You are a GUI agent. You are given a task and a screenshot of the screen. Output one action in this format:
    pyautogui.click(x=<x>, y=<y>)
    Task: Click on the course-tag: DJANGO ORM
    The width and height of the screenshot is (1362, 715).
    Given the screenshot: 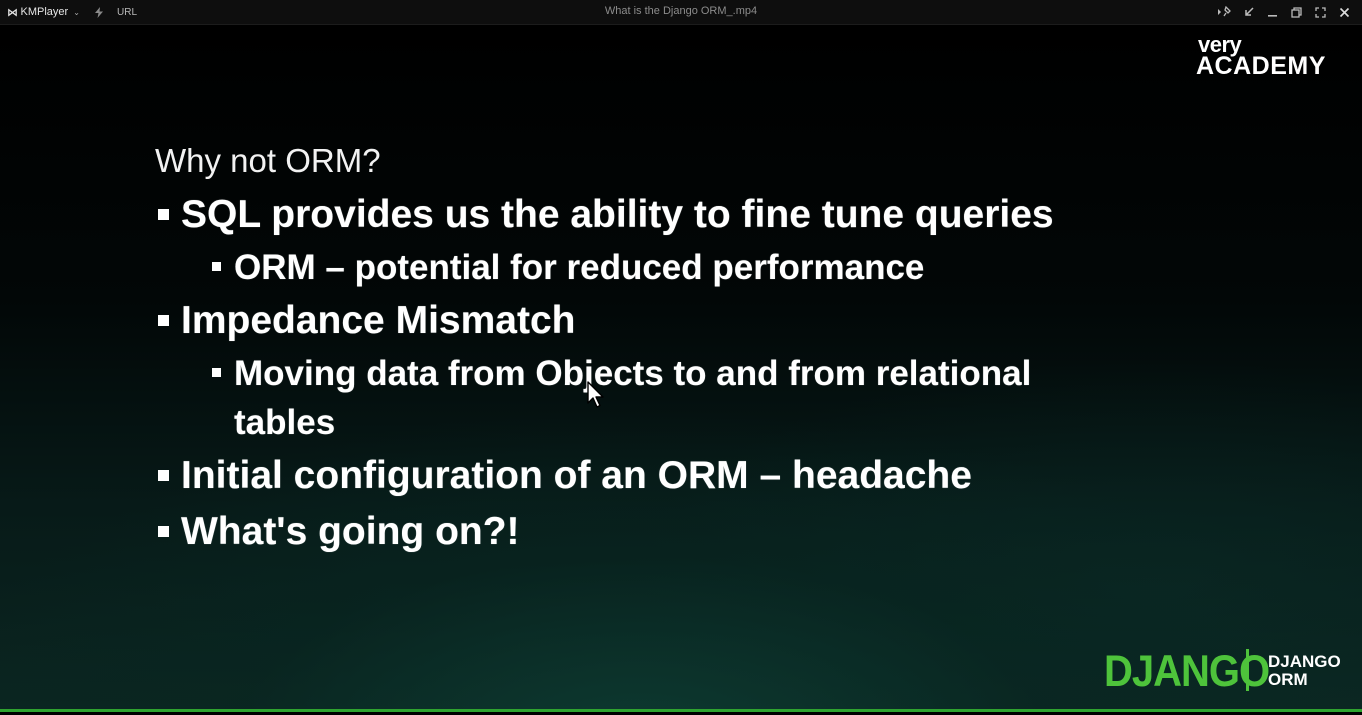 What is the action you would take?
    pyautogui.click(x=1304, y=671)
    